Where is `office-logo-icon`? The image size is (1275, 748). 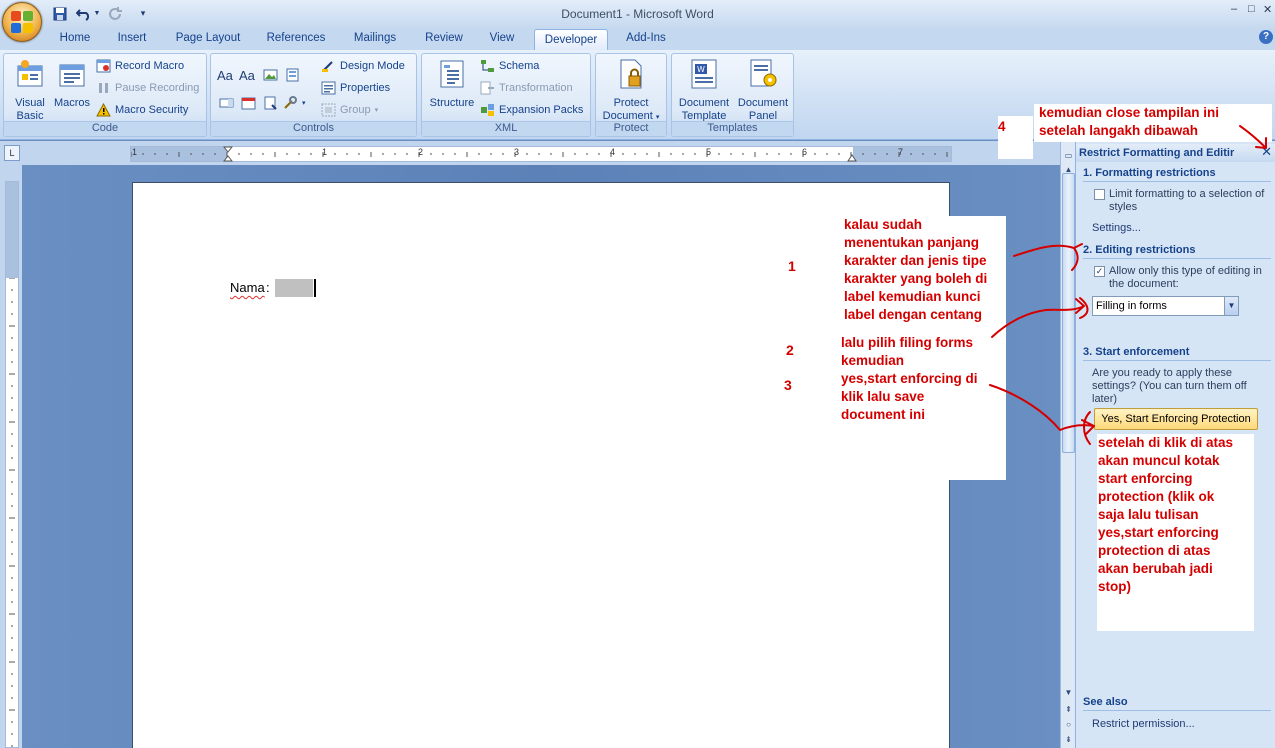 office-logo-icon is located at coordinates (22, 22).